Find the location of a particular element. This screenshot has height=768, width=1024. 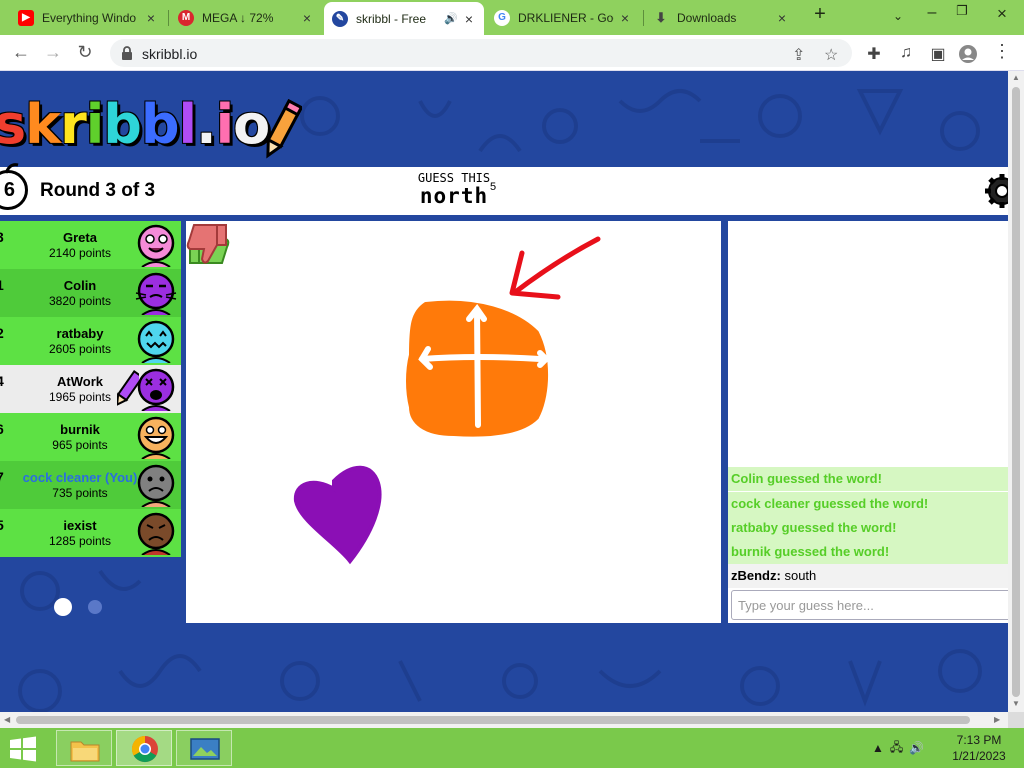

taskbar-file-explorer is located at coordinates (84, 748).